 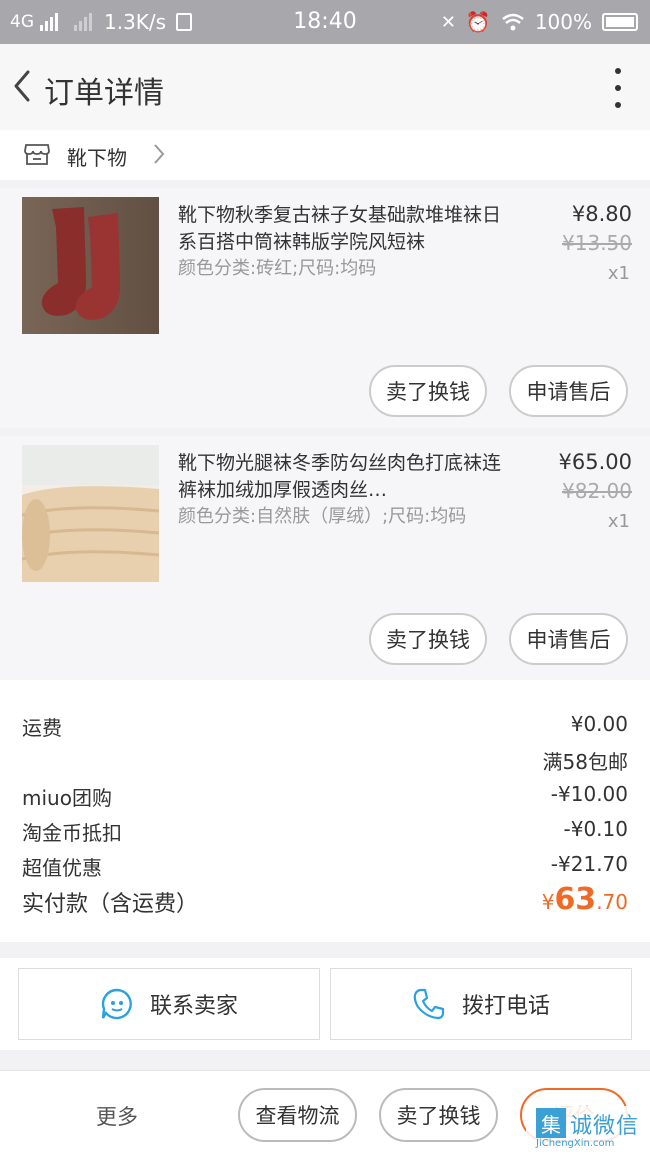 What do you see at coordinates (277, 268) in the screenshot?
I see `product-sku: 颜色分类:砖红;尺码:均码` at bounding box center [277, 268].